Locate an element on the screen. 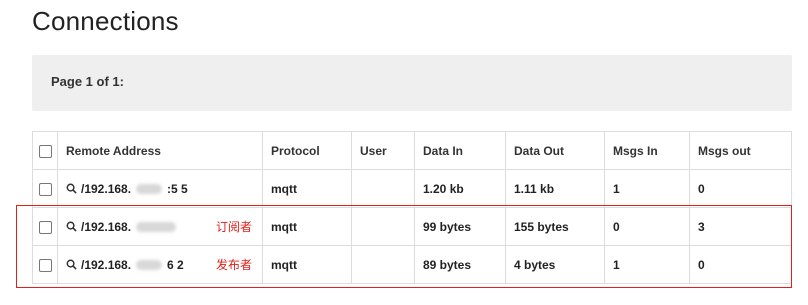 This screenshot has width=808, height=305. table-row: /192.168. :5 5 mqtt 1.20 kb 1.11 kb 1 0 is located at coordinates (412, 188).